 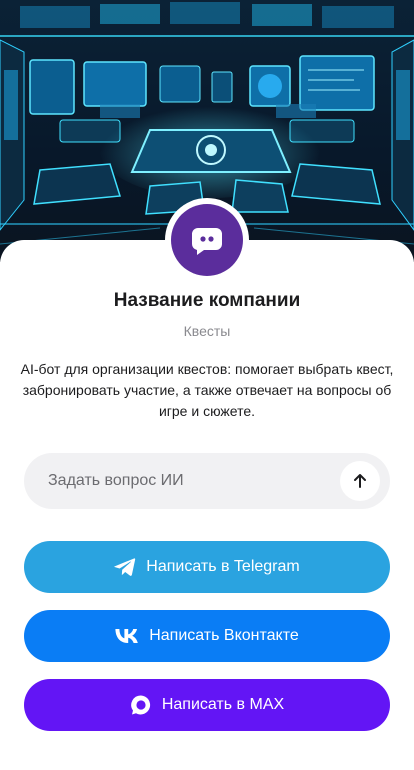 I want to click on telegram-icon, so click(x=125, y=567).